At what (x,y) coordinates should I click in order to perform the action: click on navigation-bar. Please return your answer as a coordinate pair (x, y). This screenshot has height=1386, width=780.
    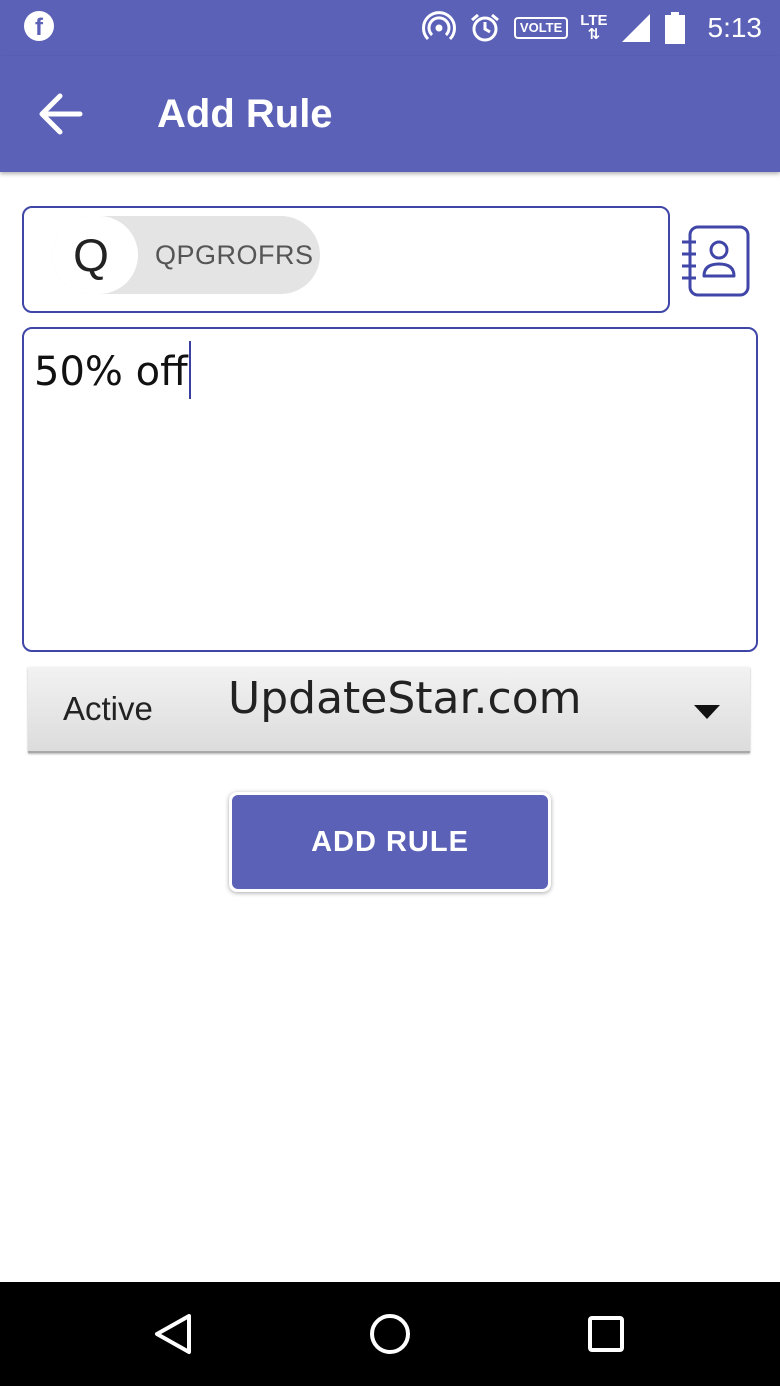
    Looking at the image, I should click on (390, 1334).